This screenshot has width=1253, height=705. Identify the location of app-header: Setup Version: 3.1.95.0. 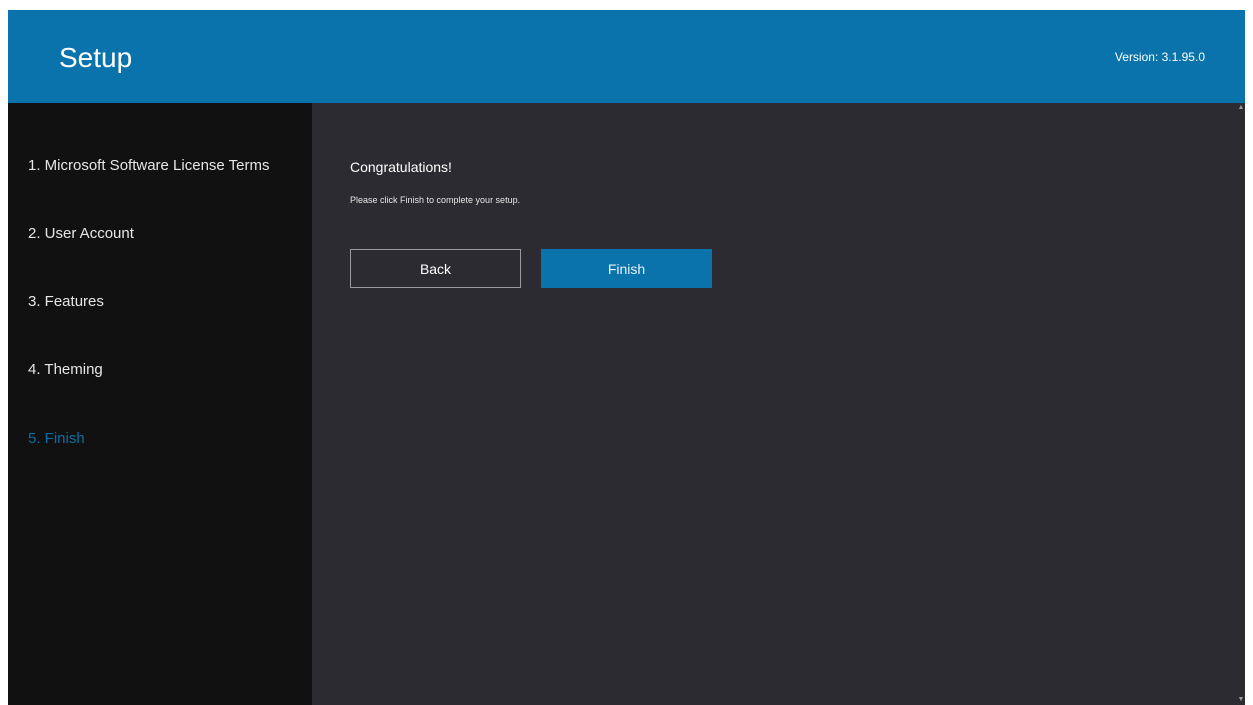
(626, 56).